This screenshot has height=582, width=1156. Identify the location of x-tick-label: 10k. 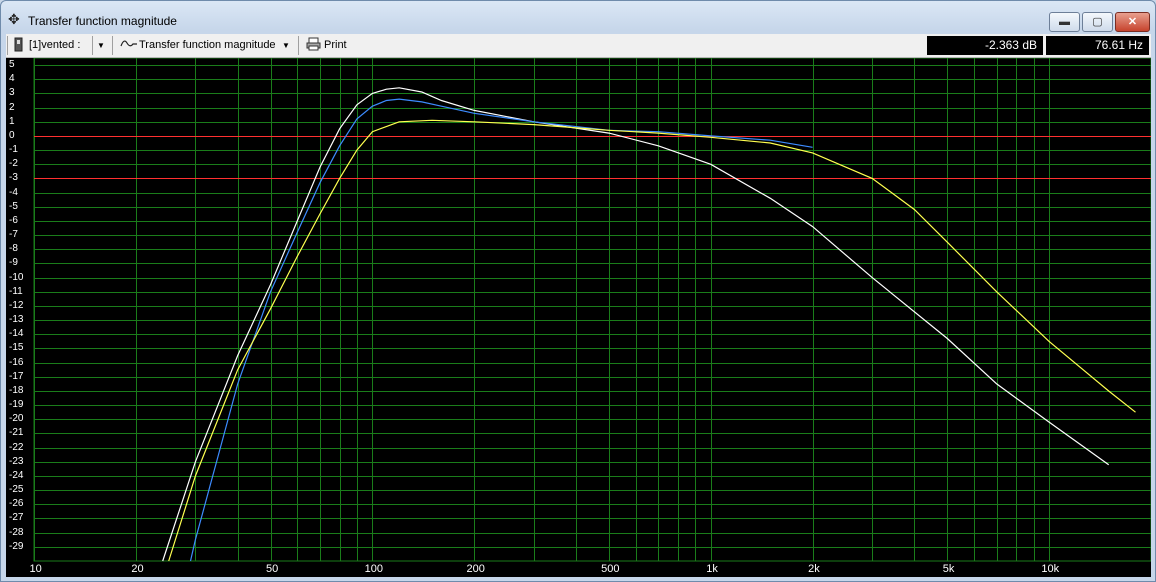
(1050, 569).